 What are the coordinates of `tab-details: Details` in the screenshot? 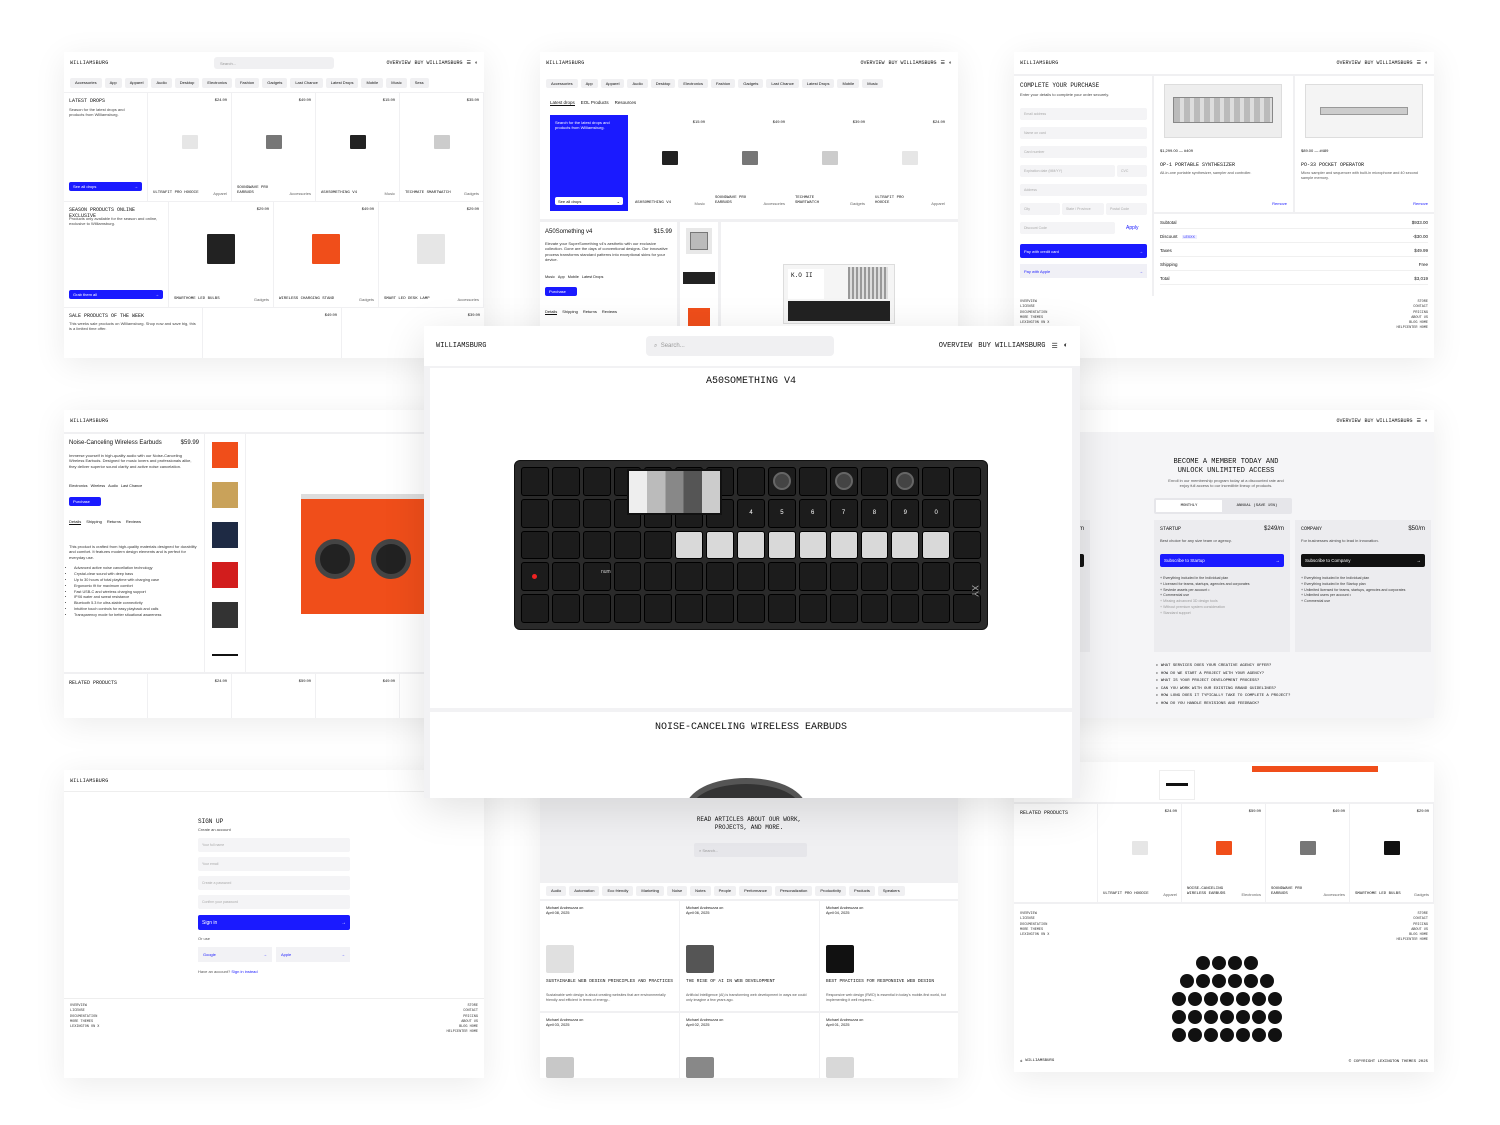 It's located at (75, 522).